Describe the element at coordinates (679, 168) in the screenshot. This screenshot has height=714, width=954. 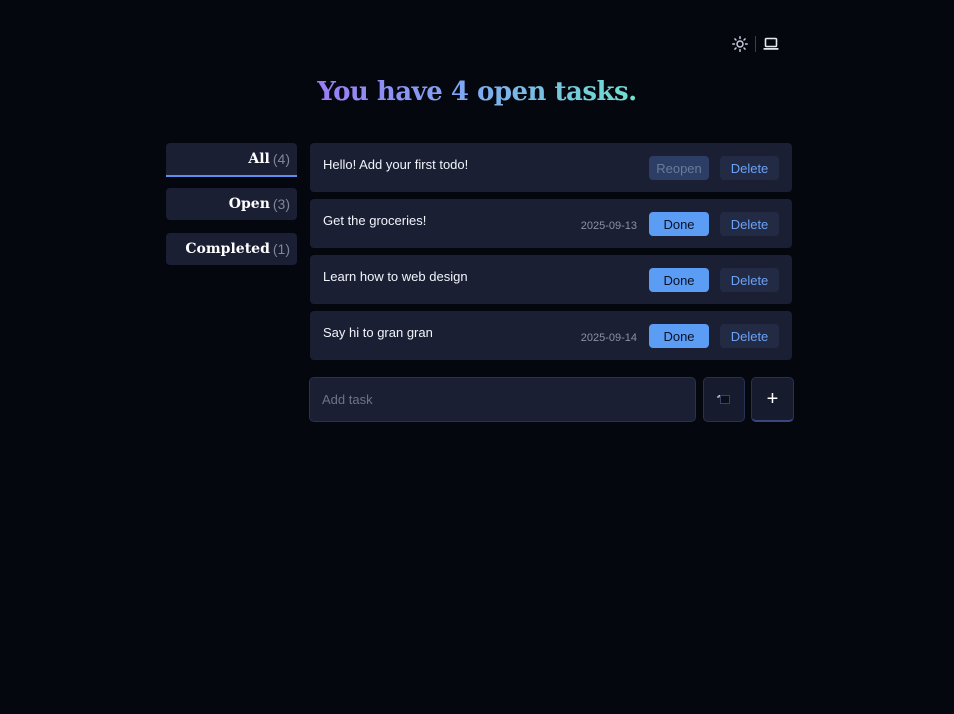
I see `reopen-button: Reopen` at that location.